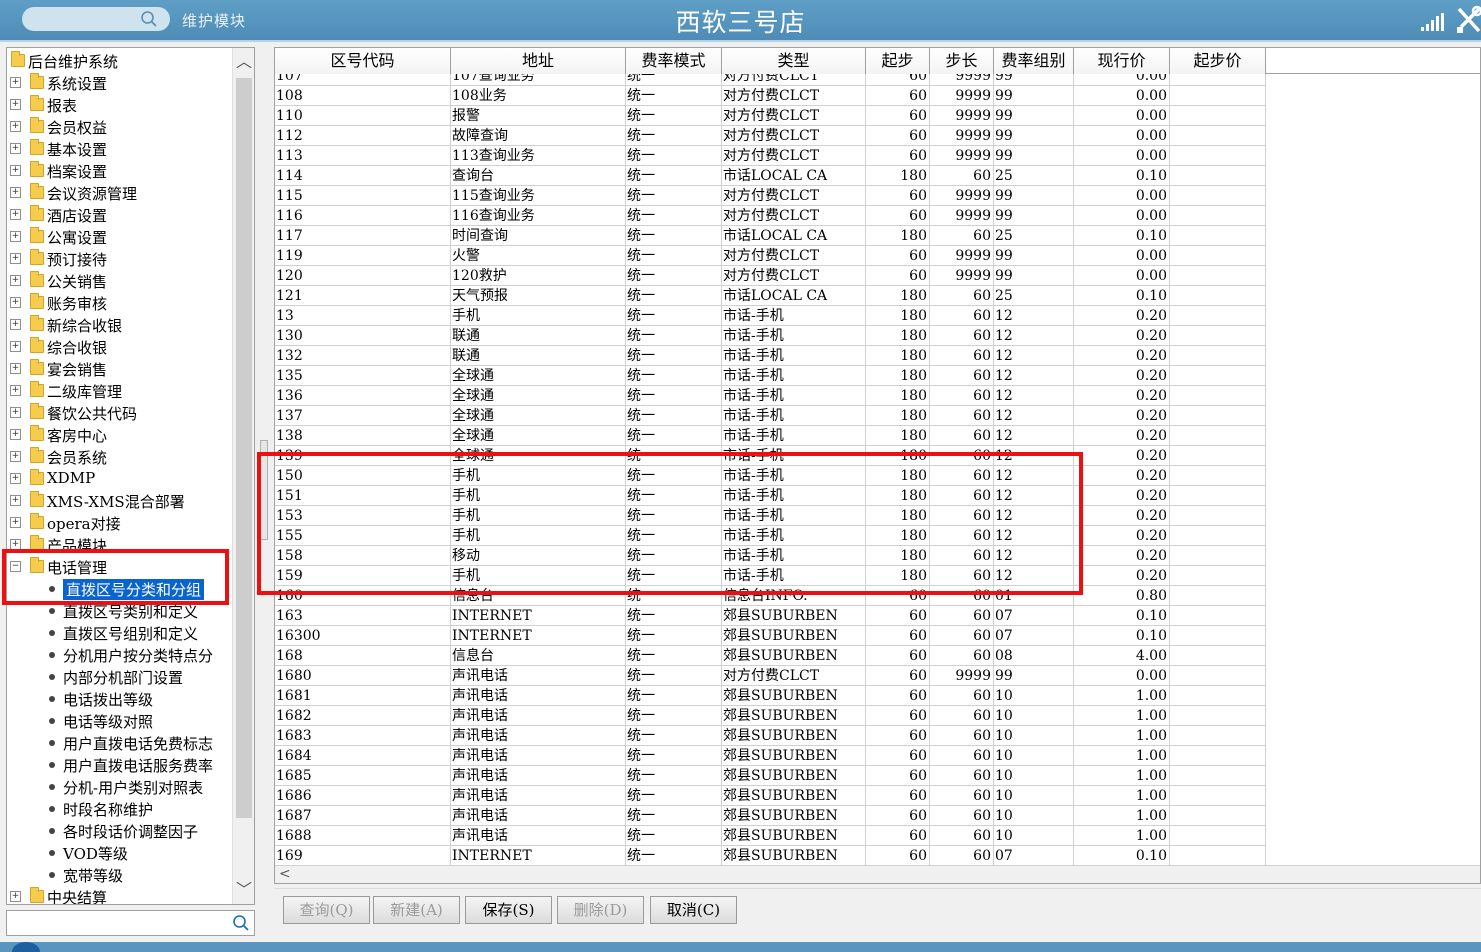 The width and height of the screenshot is (1481, 952). Describe the element at coordinates (363, 456) in the screenshot. I see `table-cell: 139` at that location.